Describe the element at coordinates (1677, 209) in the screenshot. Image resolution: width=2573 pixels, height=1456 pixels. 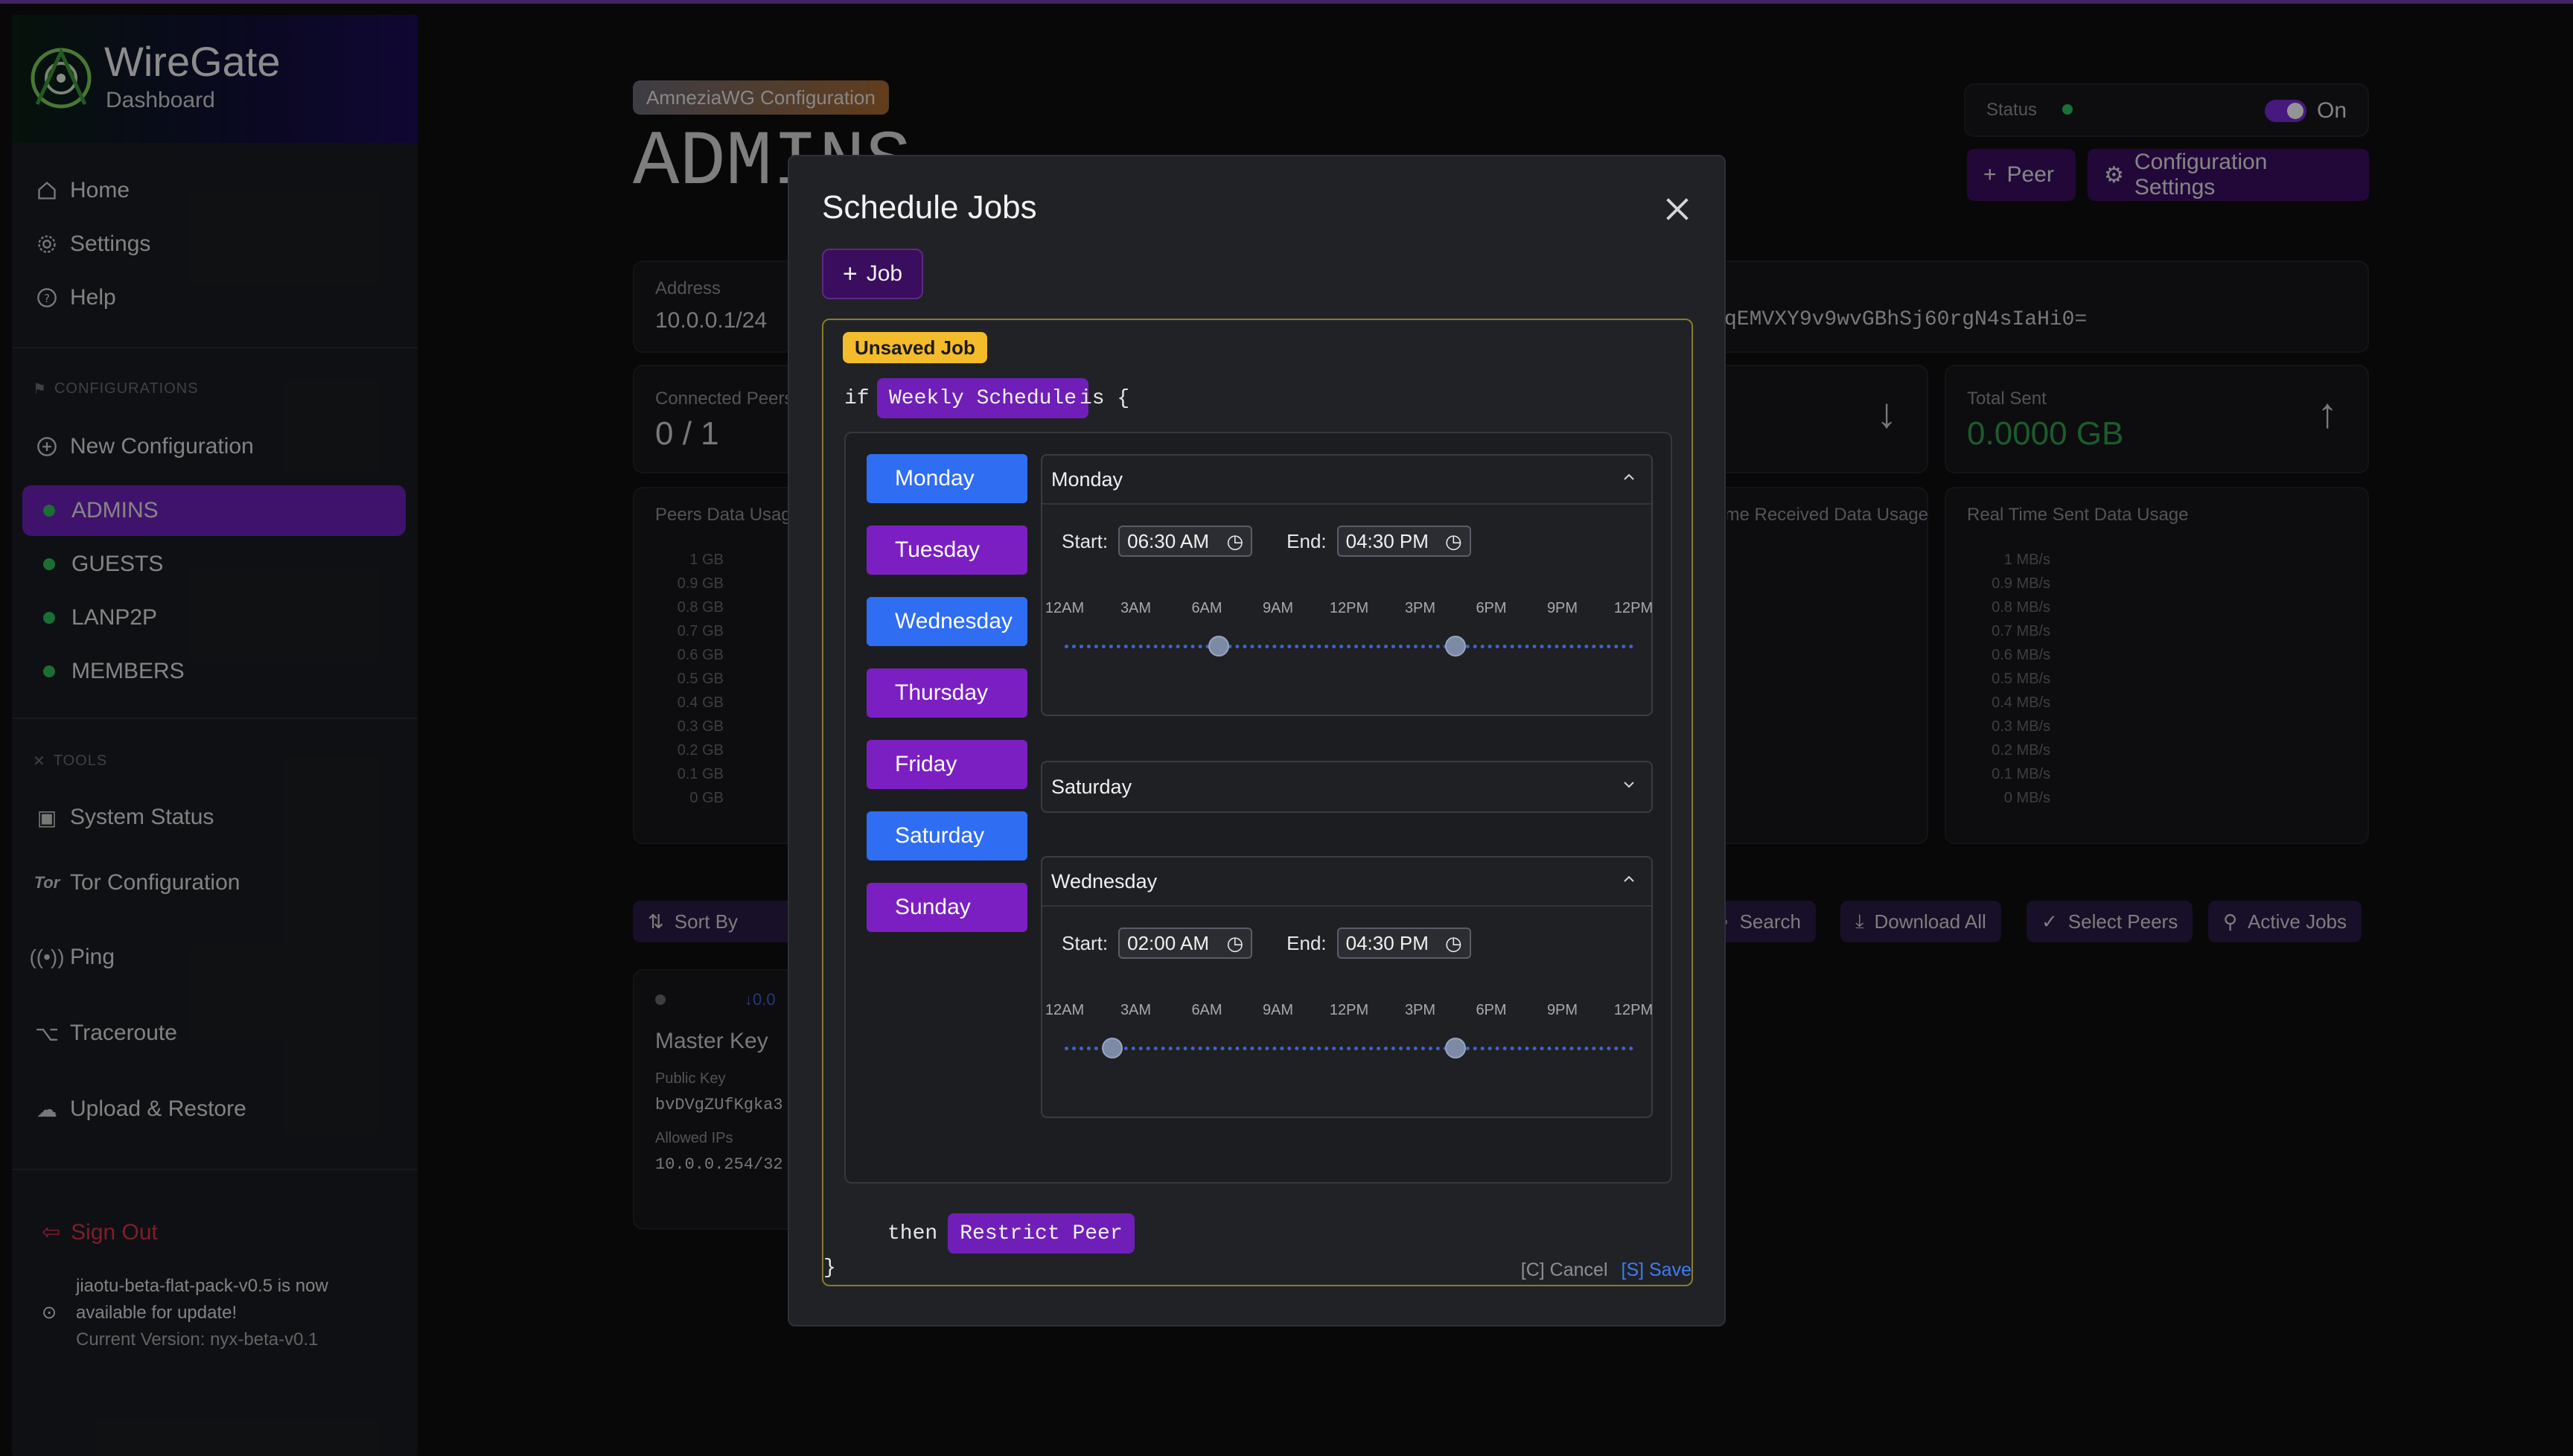
I see `close-icon` at that location.